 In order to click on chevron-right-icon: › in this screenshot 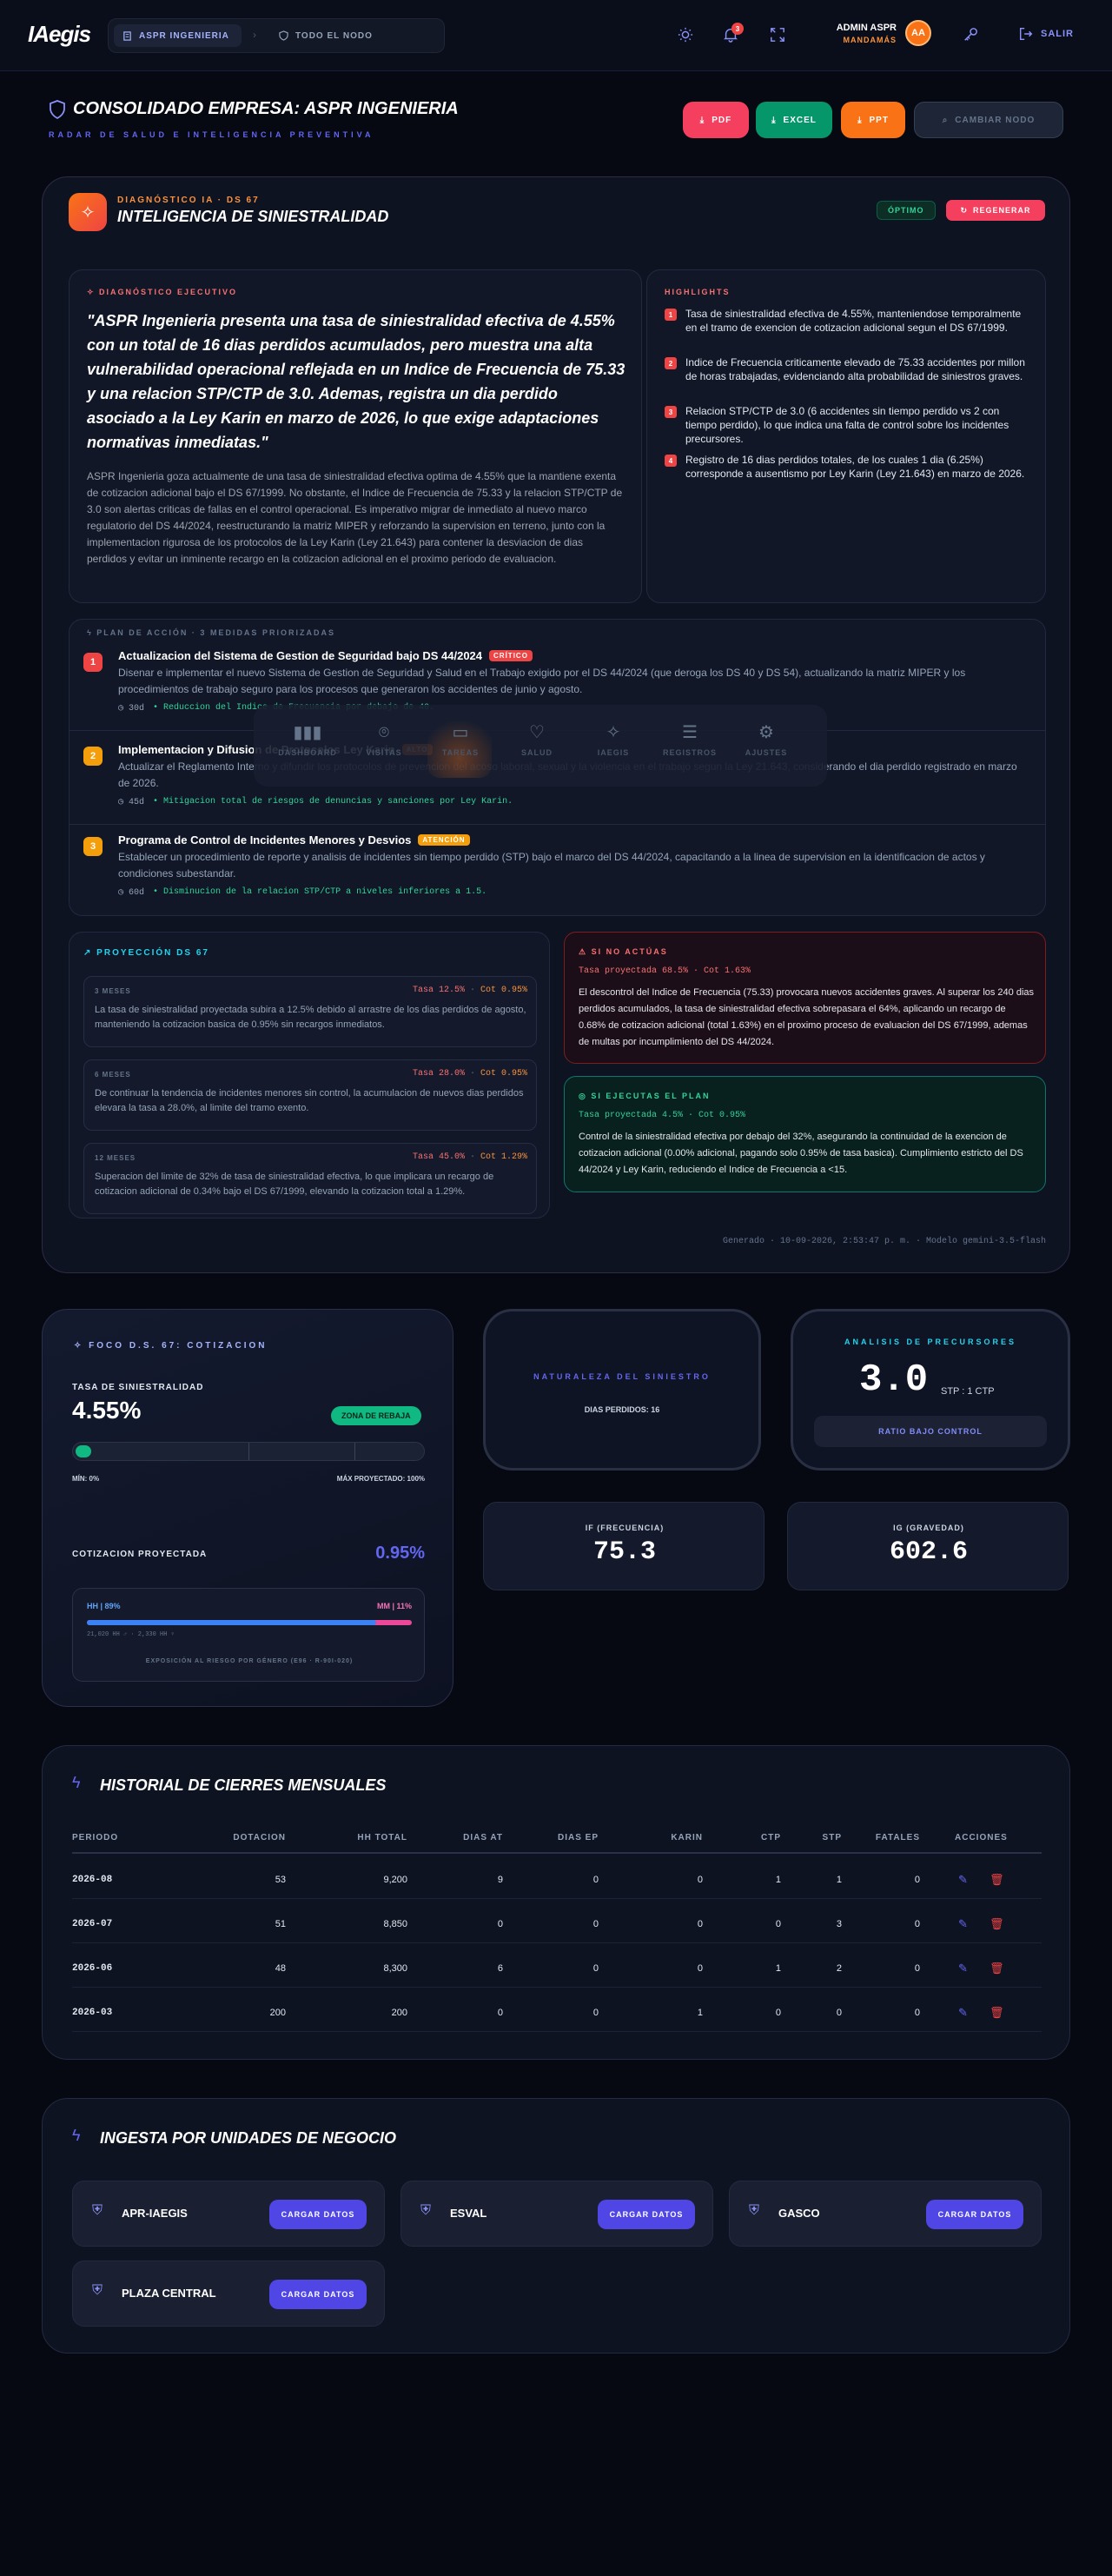, I will do `click(255, 35)`.